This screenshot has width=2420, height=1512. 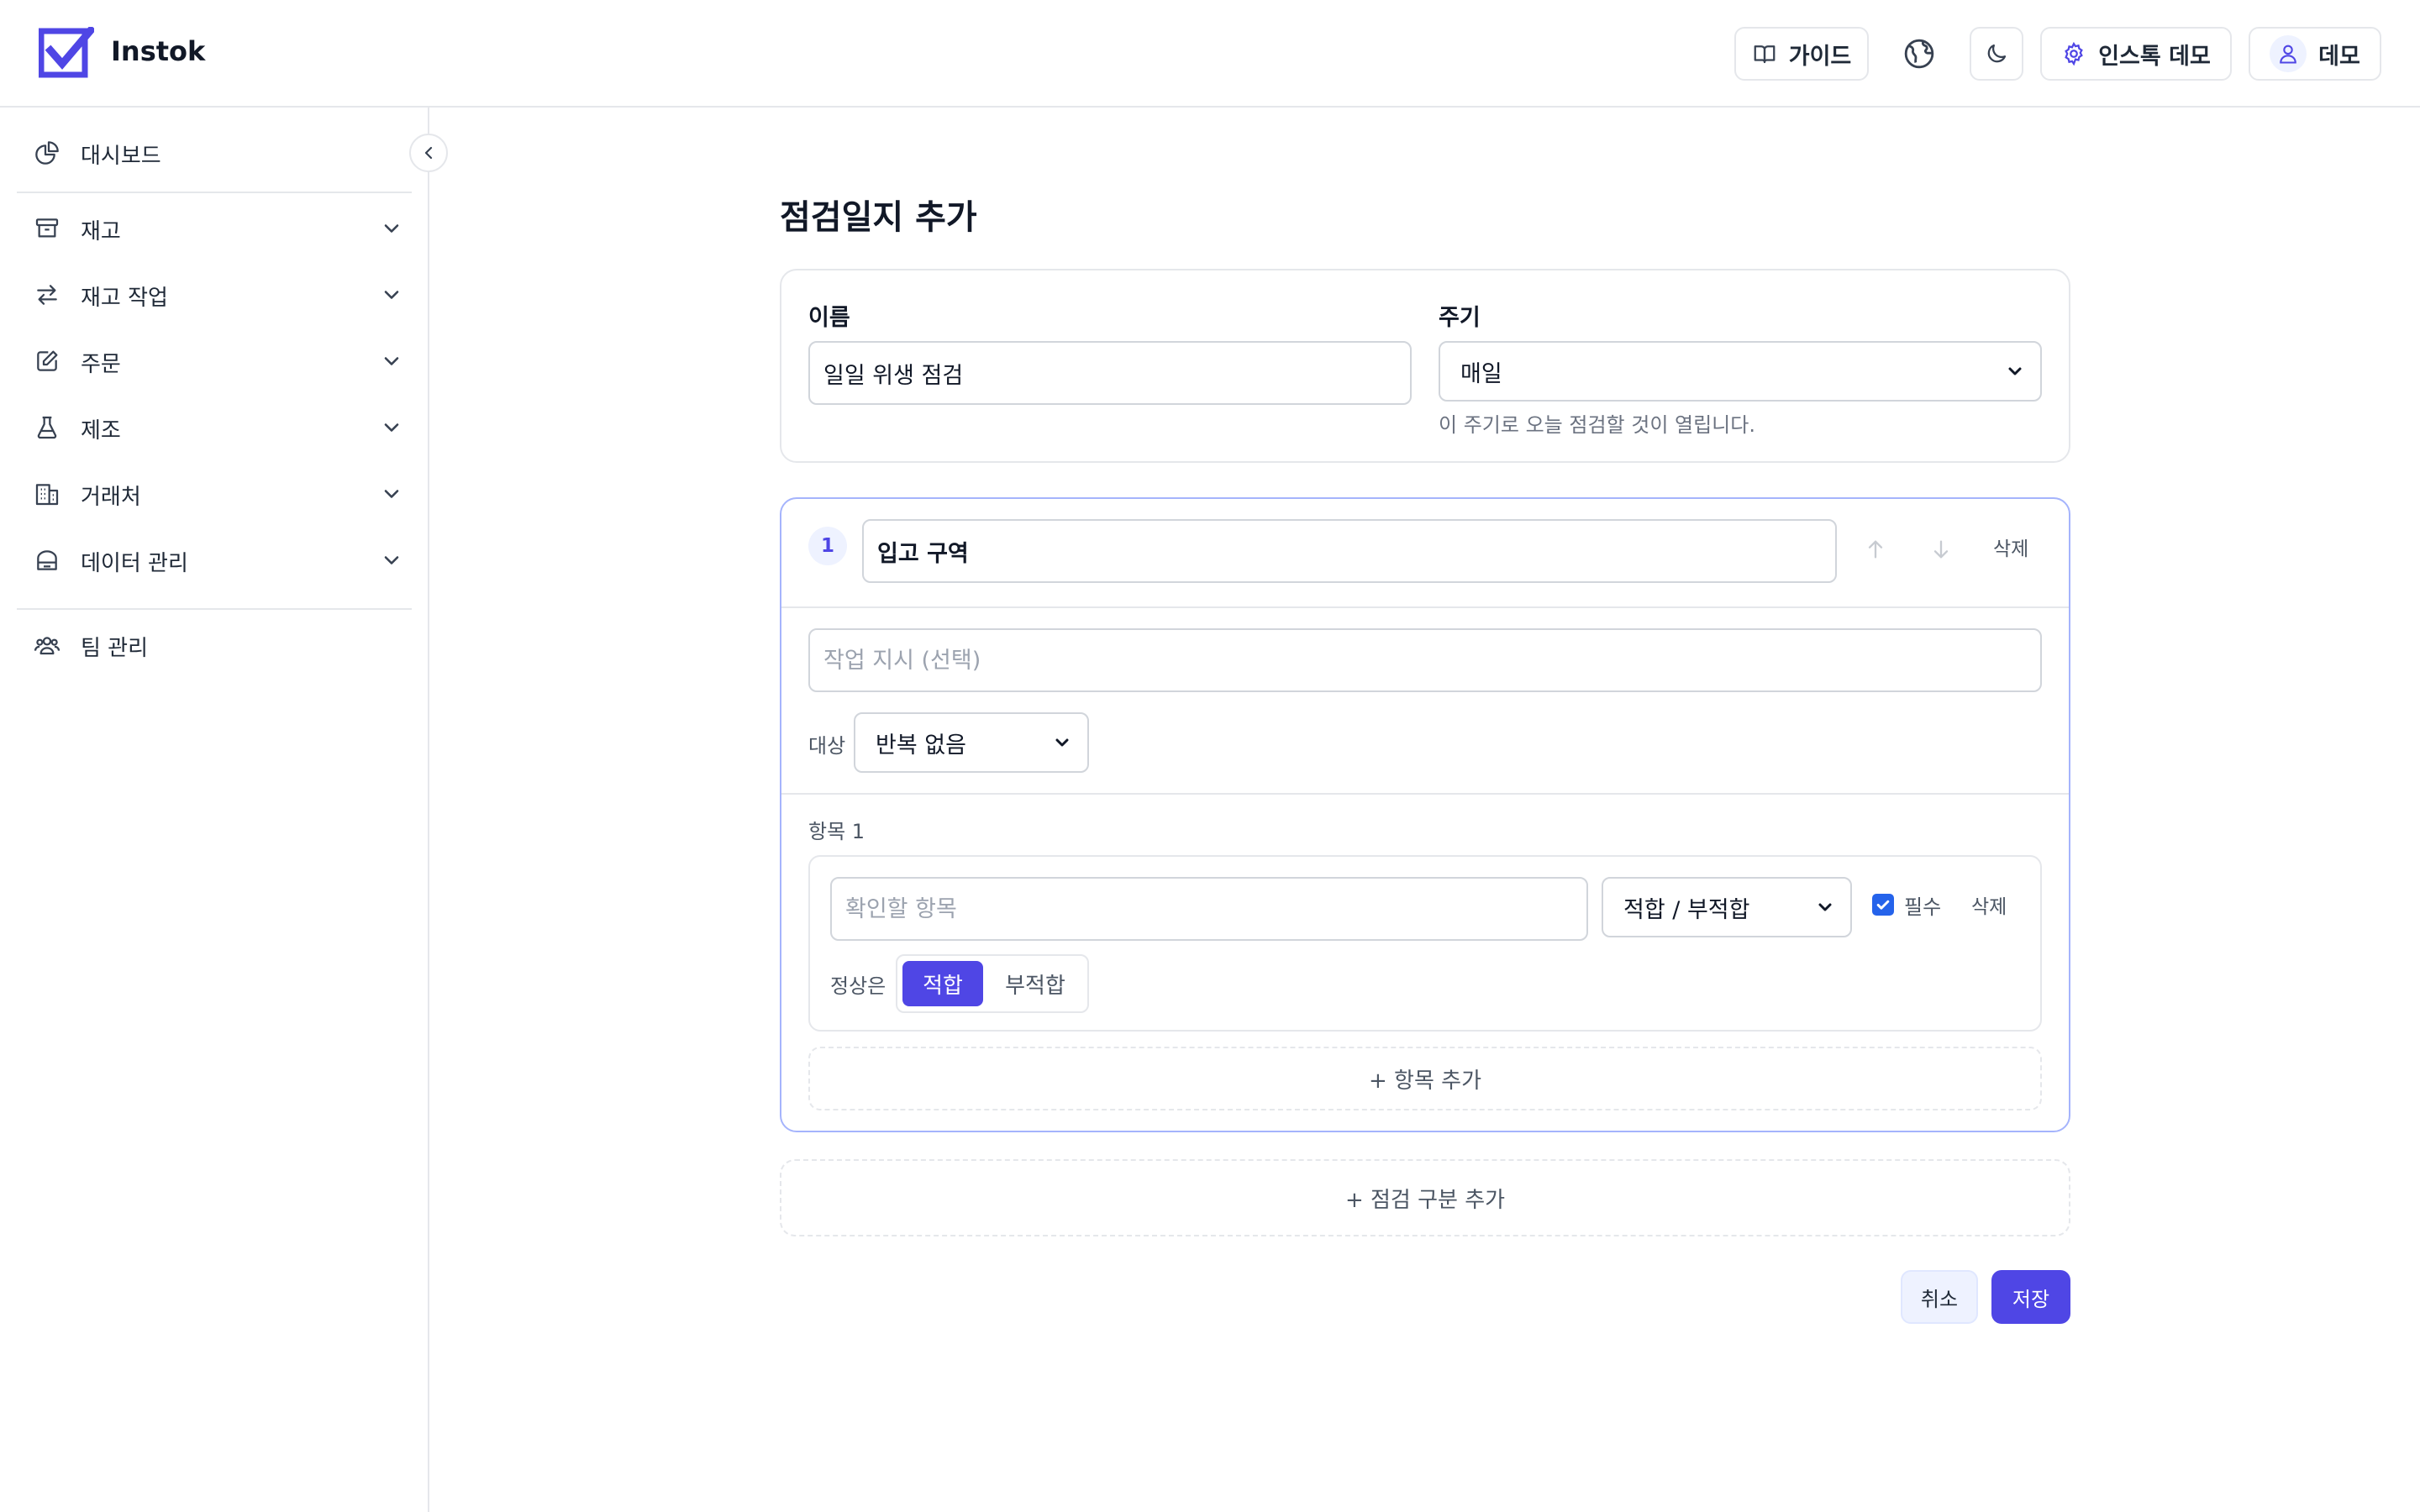 What do you see at coordinates (921, 745) in the screenshot?
I see `target-select-value: 반복 없음` at bounding box center [921, 745].